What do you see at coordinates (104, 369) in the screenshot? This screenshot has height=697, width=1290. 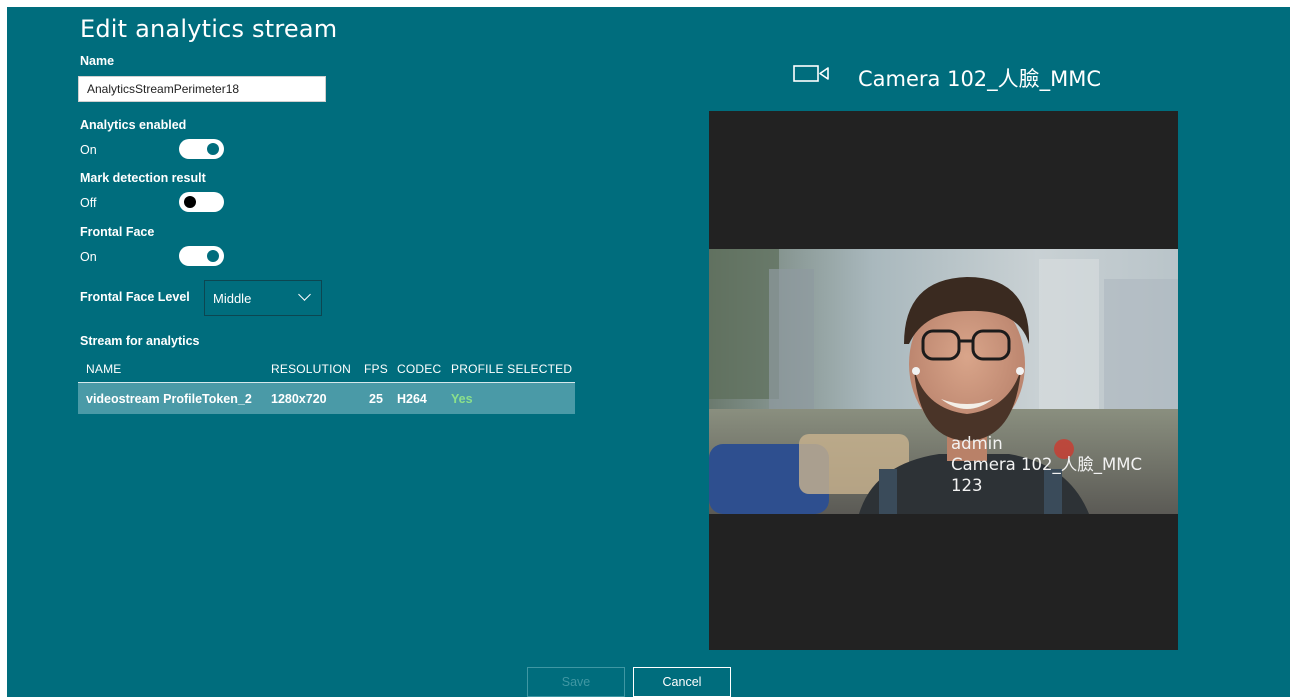 I see `column-header-name: NAME` at bounding box center [104, 369].